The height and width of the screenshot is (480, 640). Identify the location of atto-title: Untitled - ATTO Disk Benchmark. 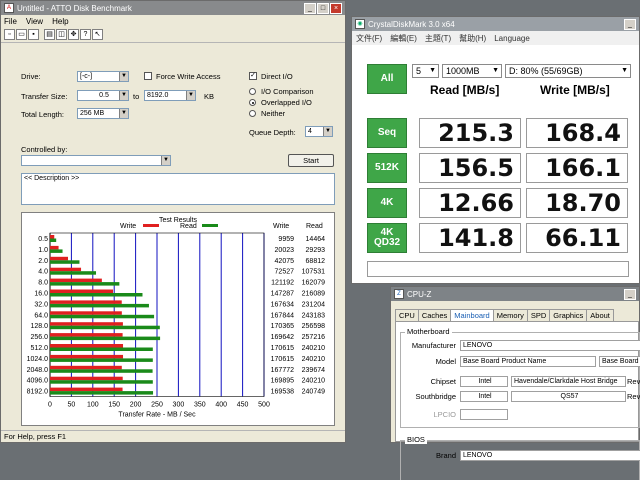
(74, 8).